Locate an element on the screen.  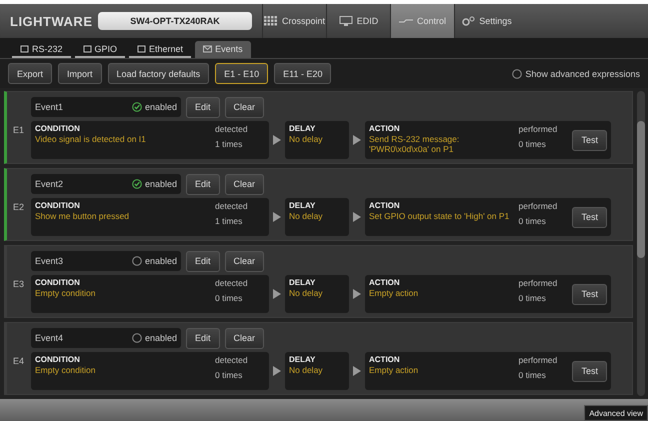
action-text: Set GPIO output state to 'High' on P1 is located at coordinates (439, 216).